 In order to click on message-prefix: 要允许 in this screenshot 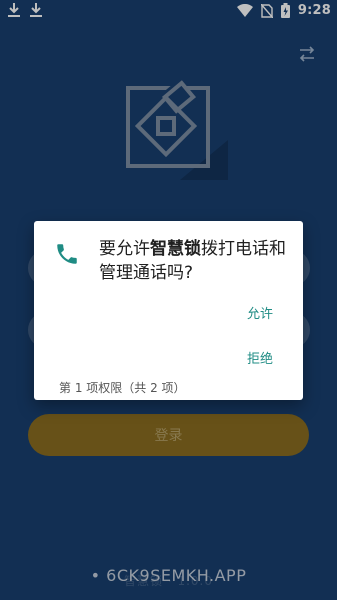, I will do `click(124, 249)`.